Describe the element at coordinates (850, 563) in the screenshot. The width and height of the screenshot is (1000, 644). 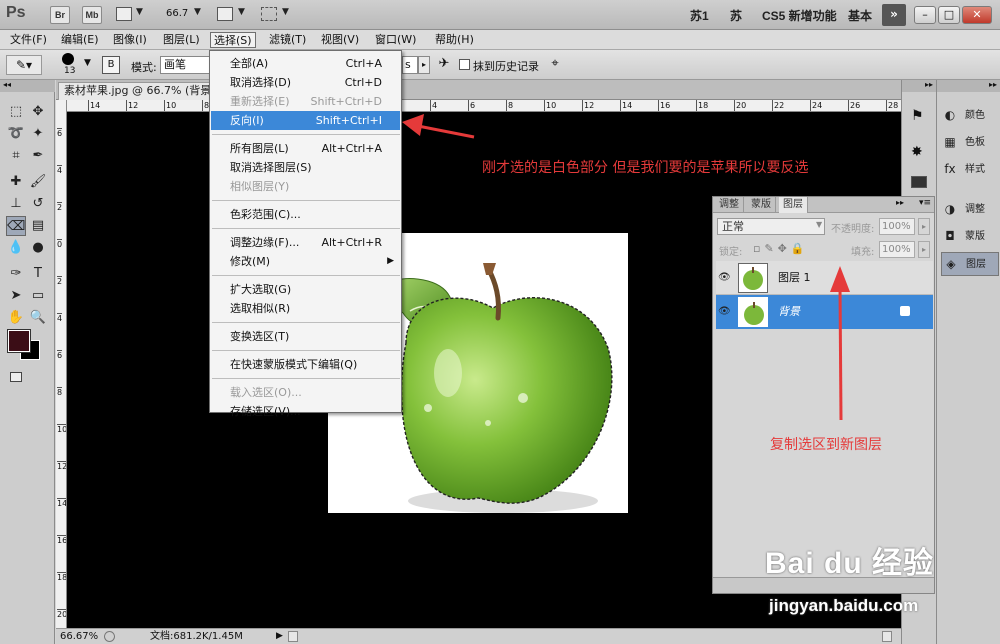
I see `watermark-brand: Bai du 经验` at that location.